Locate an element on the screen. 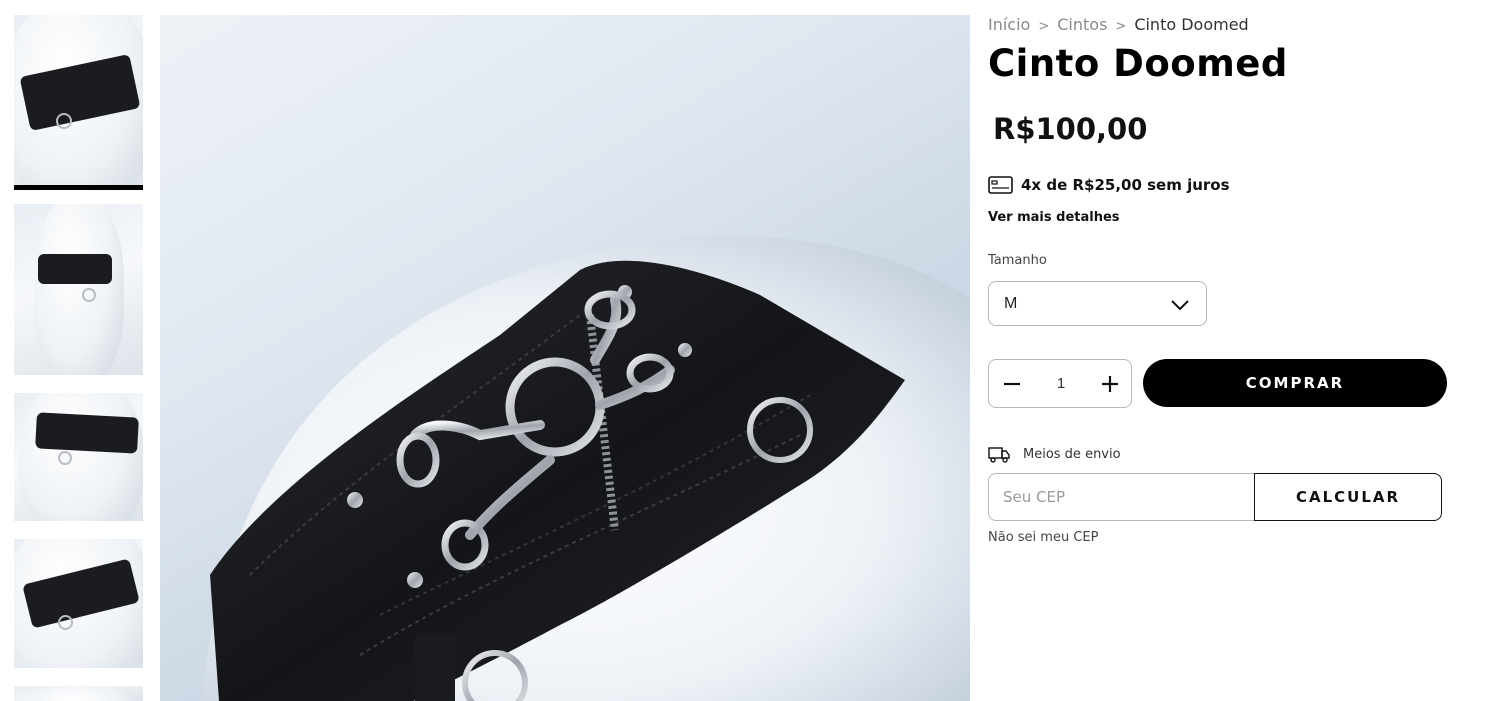 This screenshot has height=701, width=1497. installments-text: 4x de R$25,00 sem juros is located at coordinates (1125, 185).